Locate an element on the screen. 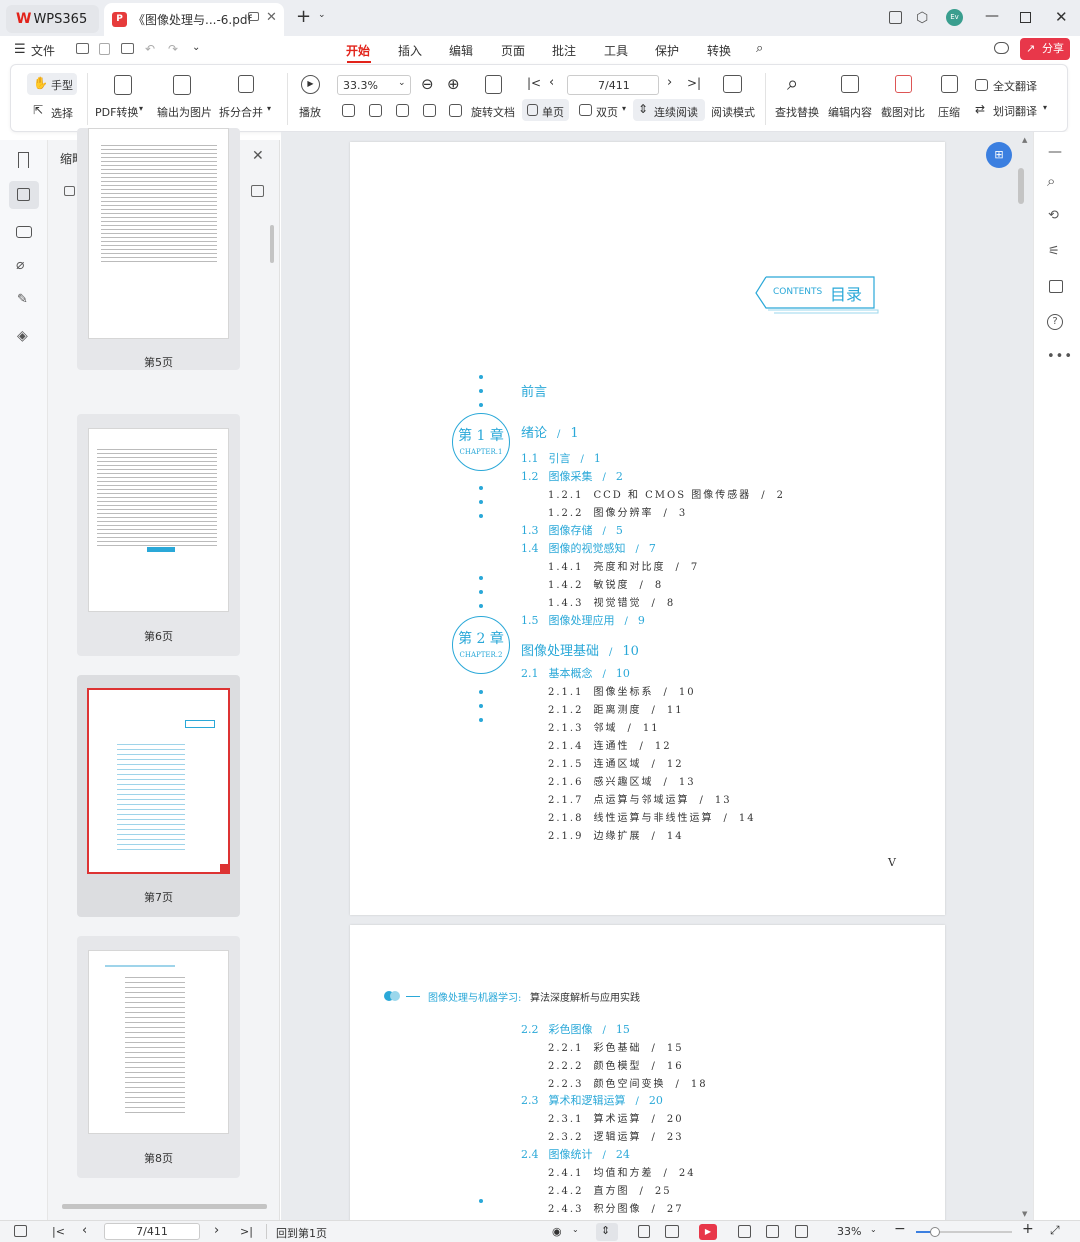 This screenshot has width=1080, height=1242. sidebar-toggle-icon is located at coordinates (20, 1231).